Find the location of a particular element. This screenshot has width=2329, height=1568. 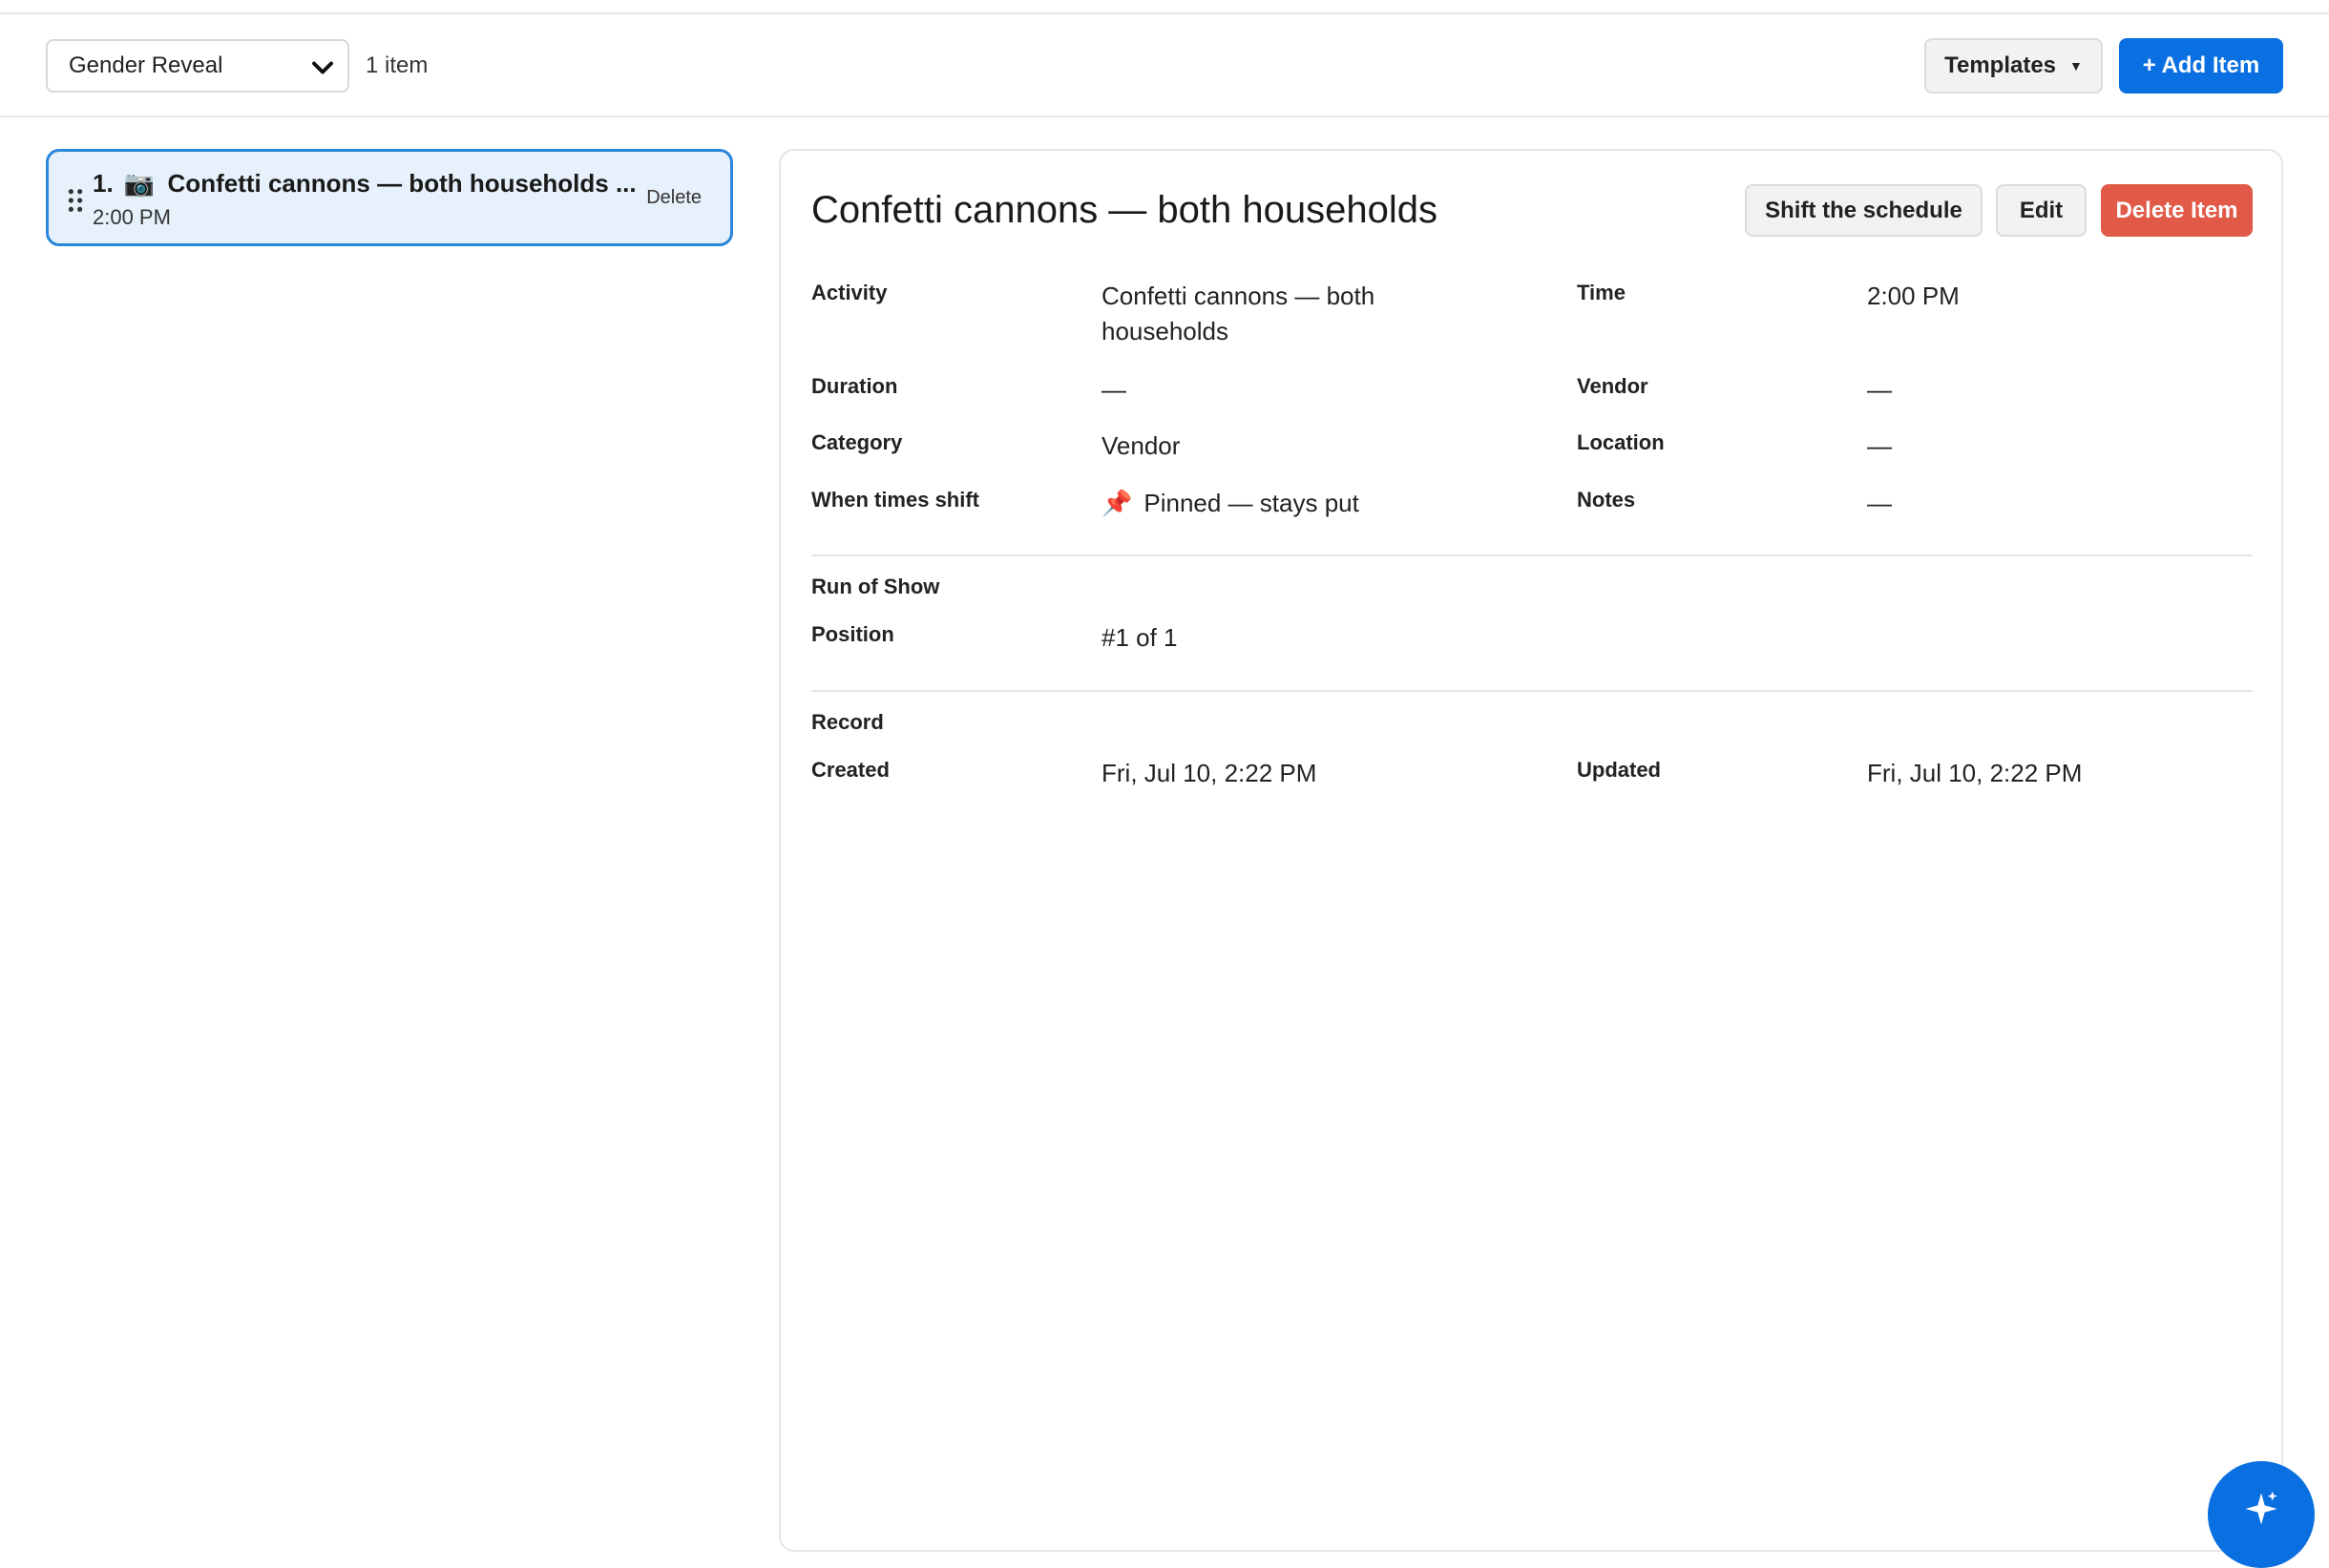

when-times-shift-value: 📌 Pinned — stays put is located at coordinates (1231, 504).